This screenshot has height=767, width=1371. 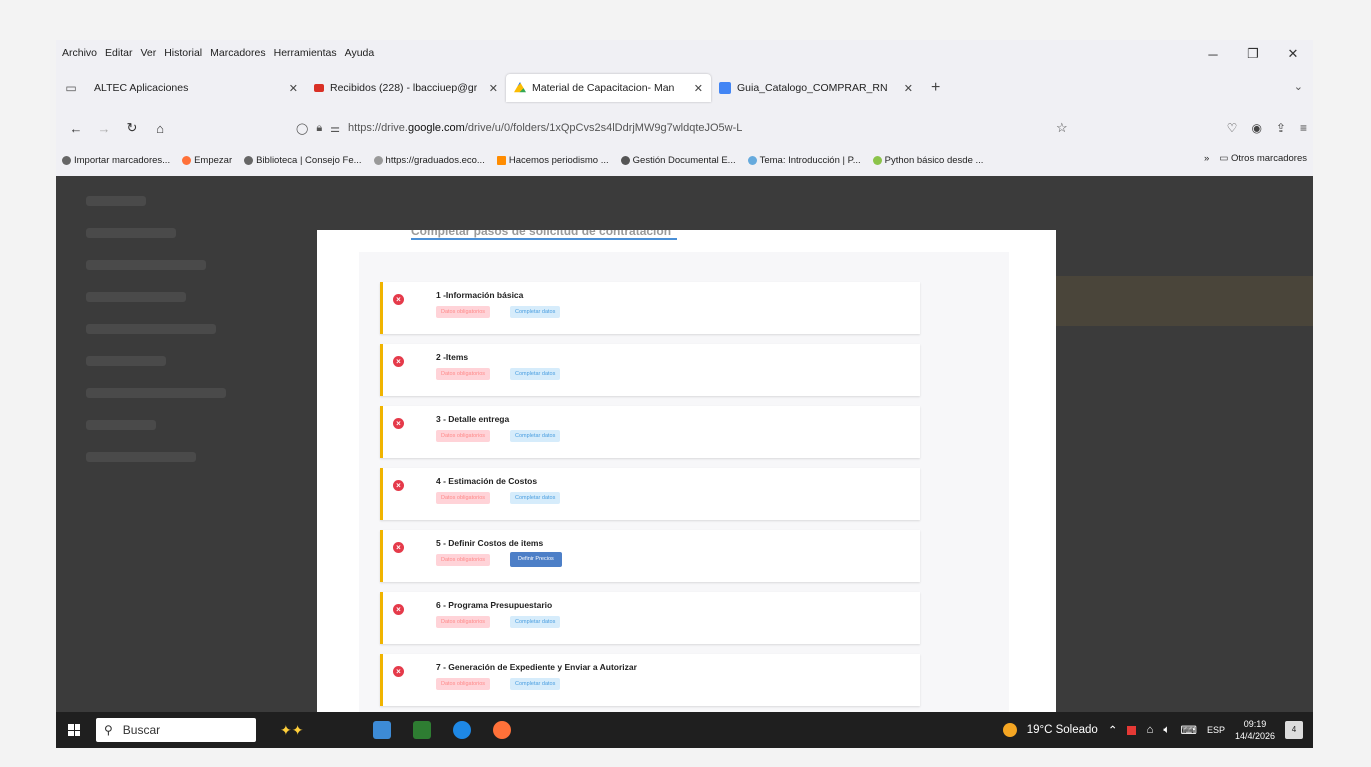 What do you see at coordinates (76, 128) in the screenshot?
I see `back-icon: ←` at bounding box center [76, 128].